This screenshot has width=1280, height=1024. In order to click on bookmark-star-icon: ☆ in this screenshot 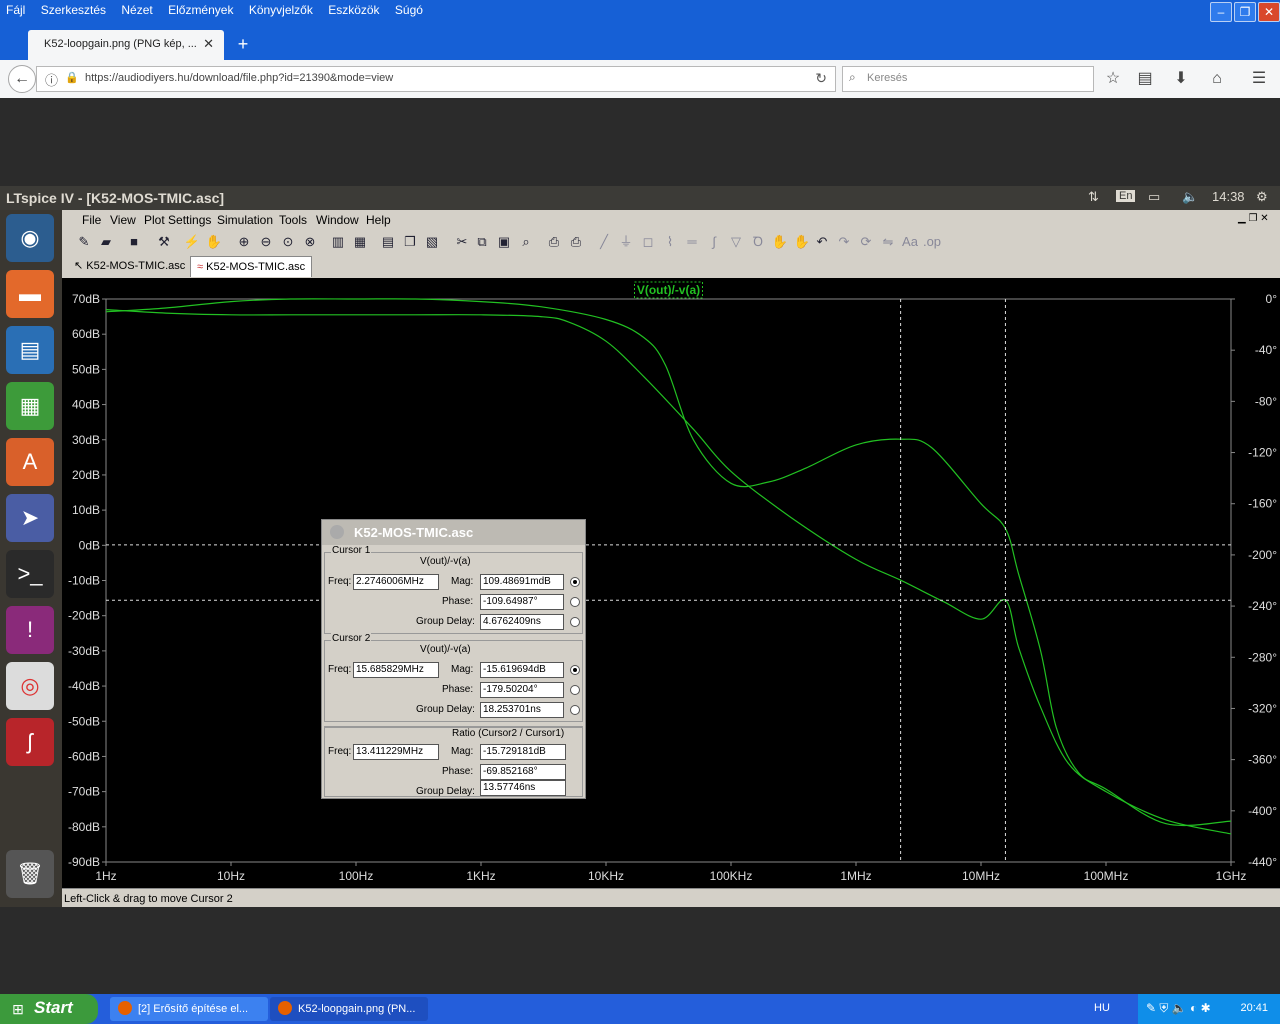, I will do `click(1113, 79)`.